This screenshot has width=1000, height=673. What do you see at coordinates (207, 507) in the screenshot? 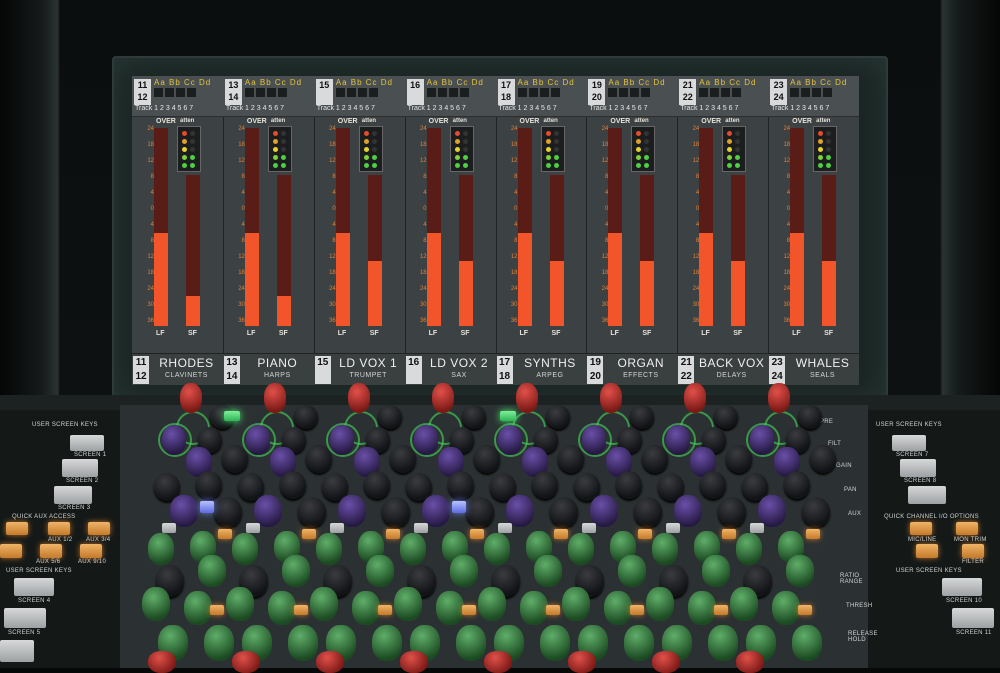
I see `aux-on-blue-button` at bounding box center [207, 507].